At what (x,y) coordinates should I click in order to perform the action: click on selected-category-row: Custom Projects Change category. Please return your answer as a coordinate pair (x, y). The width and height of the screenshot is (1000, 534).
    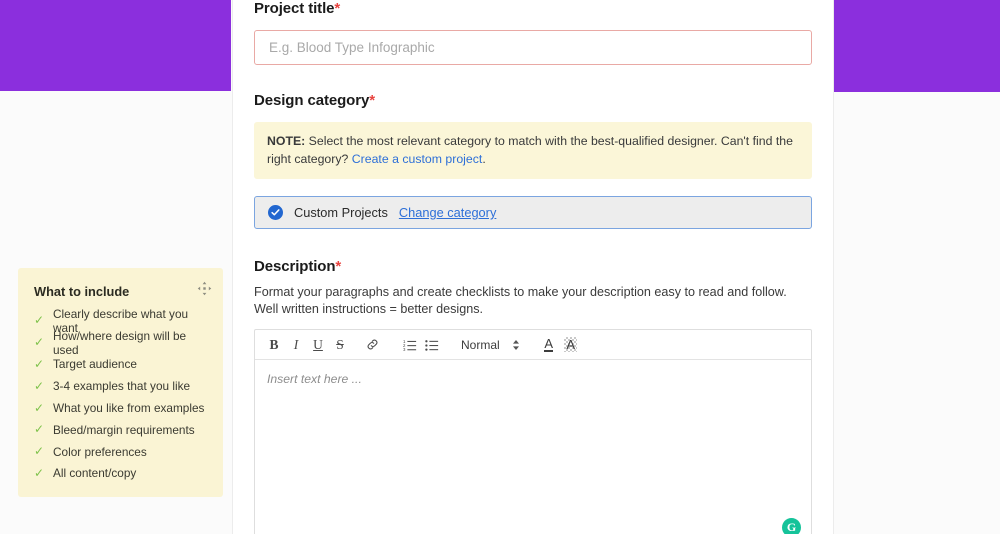
    Looking at the image, I should click on (533, 212).